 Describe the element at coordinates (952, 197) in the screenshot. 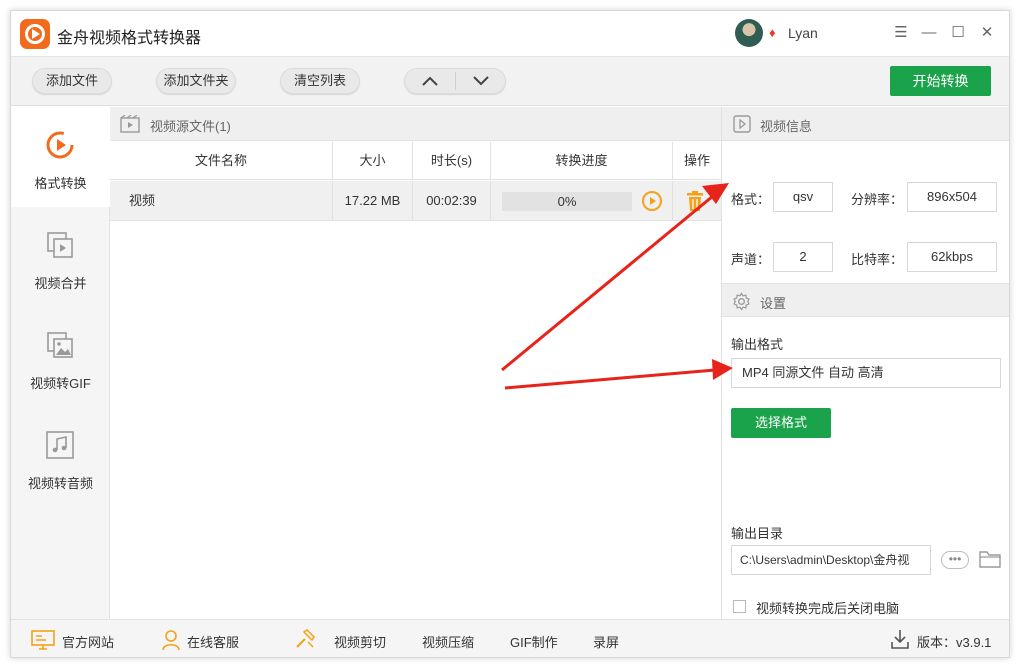

I see `resolution-value: 896x504` at that location.